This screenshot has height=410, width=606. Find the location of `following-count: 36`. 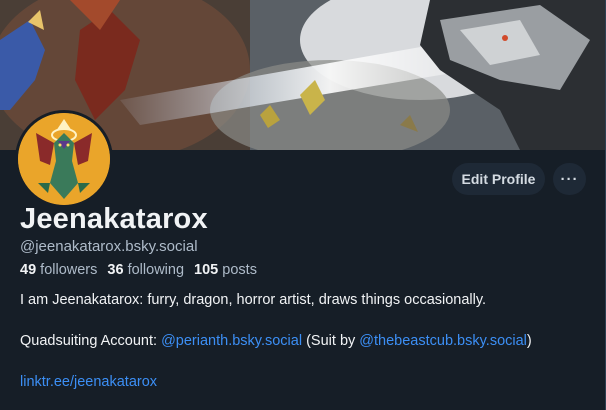

following-count: 36 is located at coordinates (115, 270).